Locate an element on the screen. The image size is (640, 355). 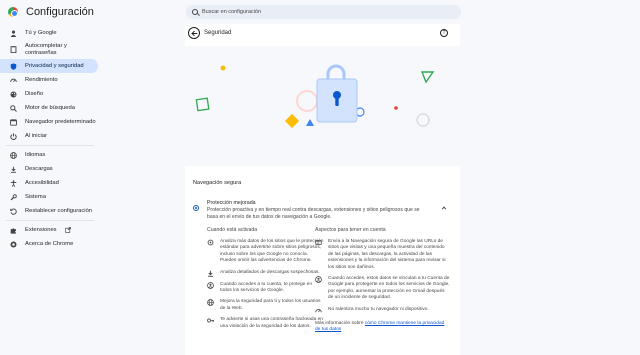
sidebar-item-on-startup: Al iniciar is located at coordinates (49, 136).